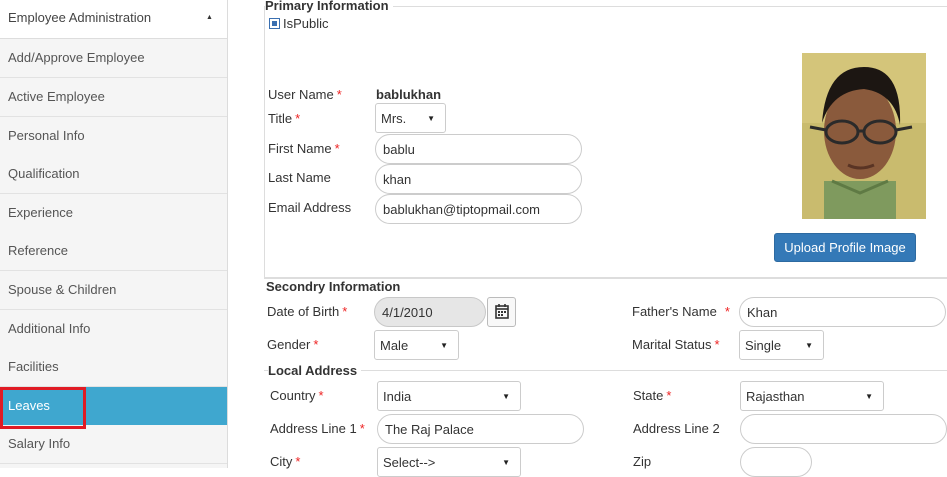  What do you see at coordinates (480, 429) in the screenshot?
I see `address-line-1-input: The Raj Palace` at bounding box center [480, 429].